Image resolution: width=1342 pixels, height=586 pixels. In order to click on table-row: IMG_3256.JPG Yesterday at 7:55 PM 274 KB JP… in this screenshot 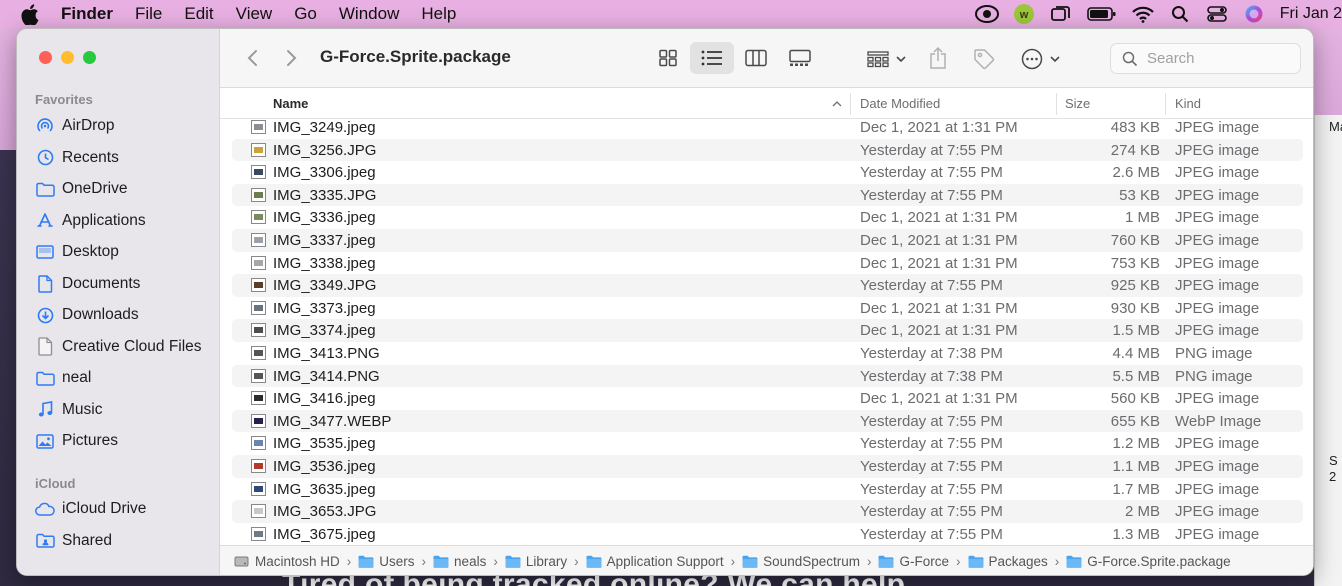, I will do `click(767, 150)`.